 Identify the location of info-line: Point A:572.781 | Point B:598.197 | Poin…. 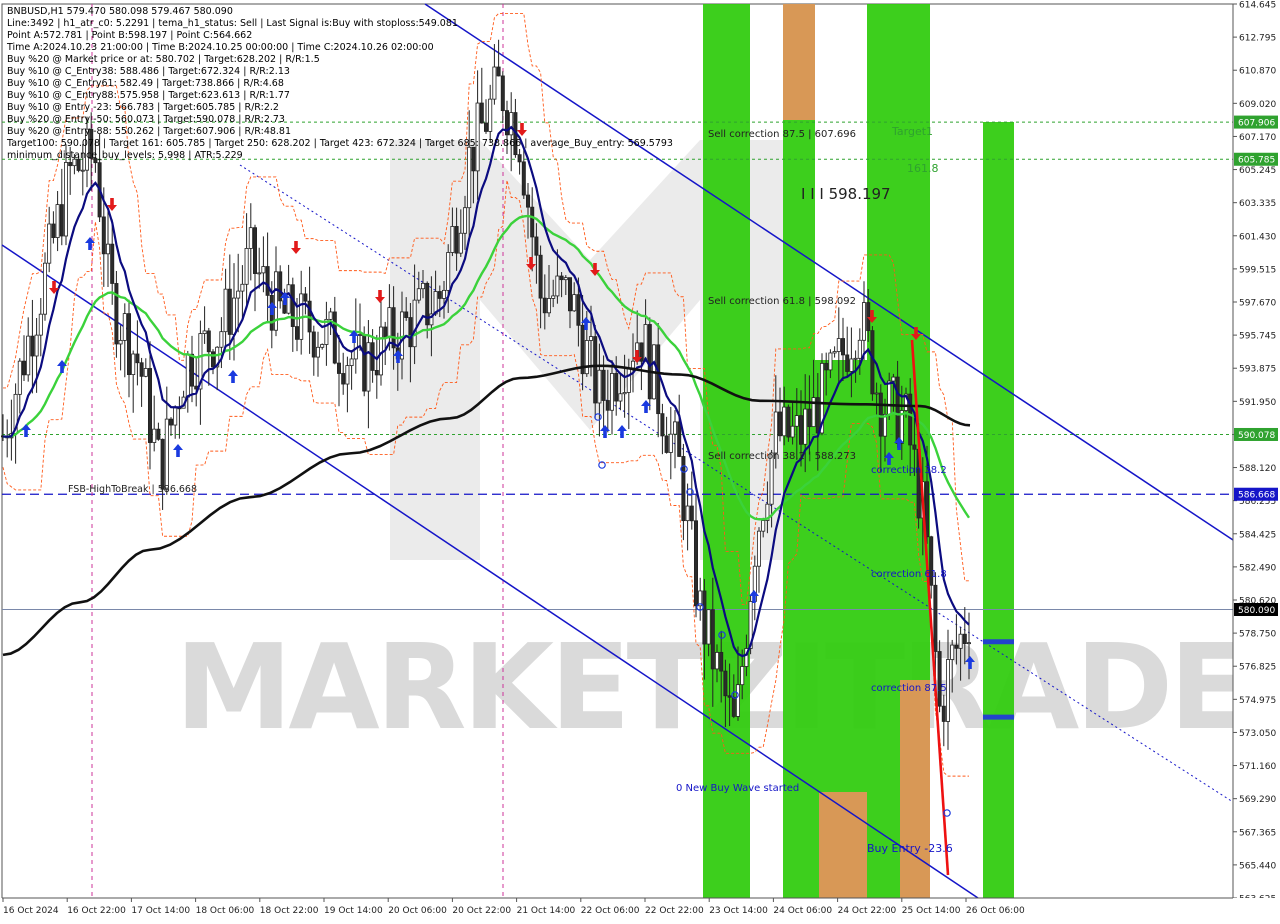
(129, 35).